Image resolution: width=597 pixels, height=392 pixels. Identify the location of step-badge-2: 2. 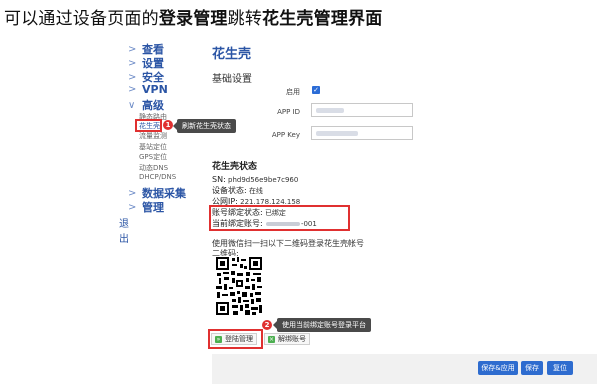
(267, 325).